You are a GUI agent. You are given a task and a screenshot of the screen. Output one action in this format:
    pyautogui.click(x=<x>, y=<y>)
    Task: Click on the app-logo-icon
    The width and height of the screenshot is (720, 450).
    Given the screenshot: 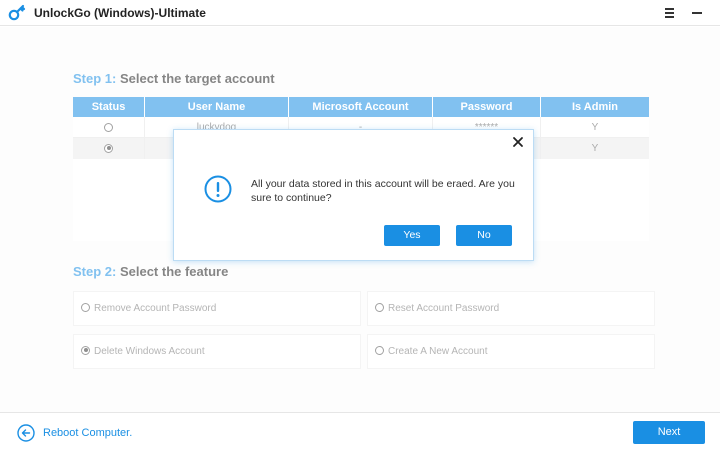 What is the action you would take?
    pyautogui.click(x=17, y=12)
    